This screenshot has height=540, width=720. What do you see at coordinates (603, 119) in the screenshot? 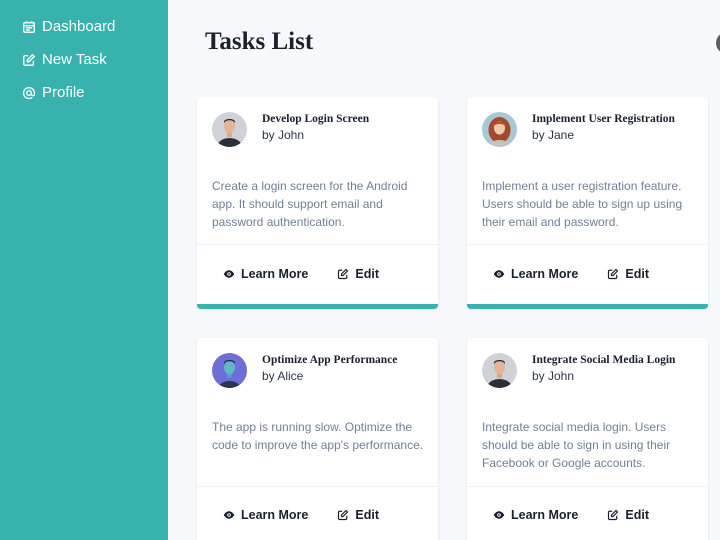
I see `card-title: Implement User Registration` at bounding box center [603, 119].